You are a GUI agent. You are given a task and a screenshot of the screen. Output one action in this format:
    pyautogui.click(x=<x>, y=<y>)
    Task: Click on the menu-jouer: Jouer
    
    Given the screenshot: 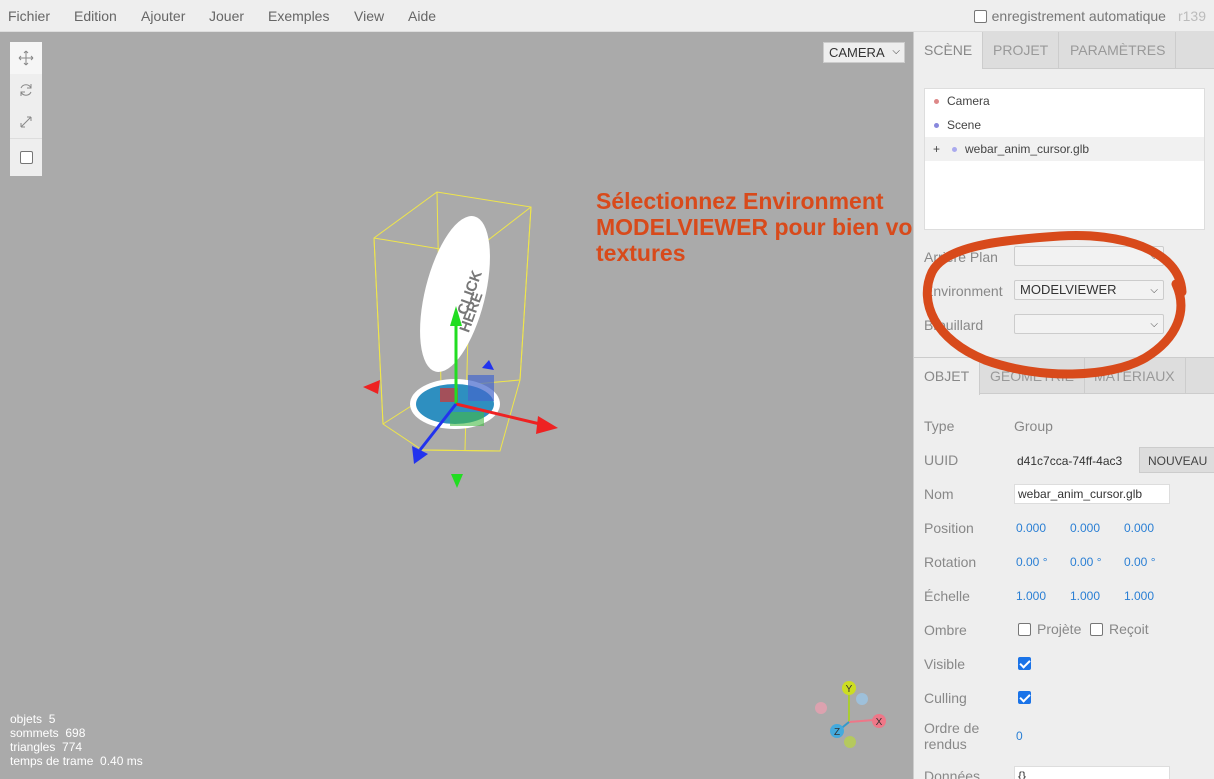 What is the action you would take?
    pyautogui.click(x=226, y=16)
    